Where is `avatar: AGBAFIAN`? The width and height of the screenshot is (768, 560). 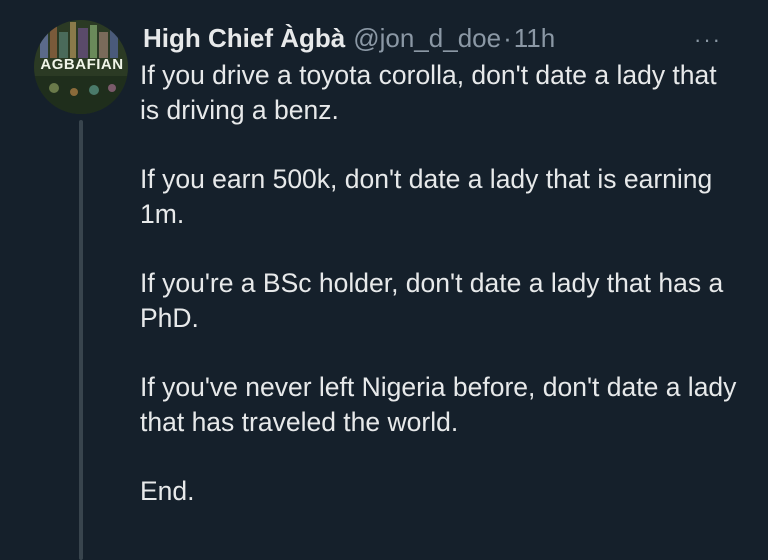 avatar: AGBAFIAN is located at coordinates (81, 67).